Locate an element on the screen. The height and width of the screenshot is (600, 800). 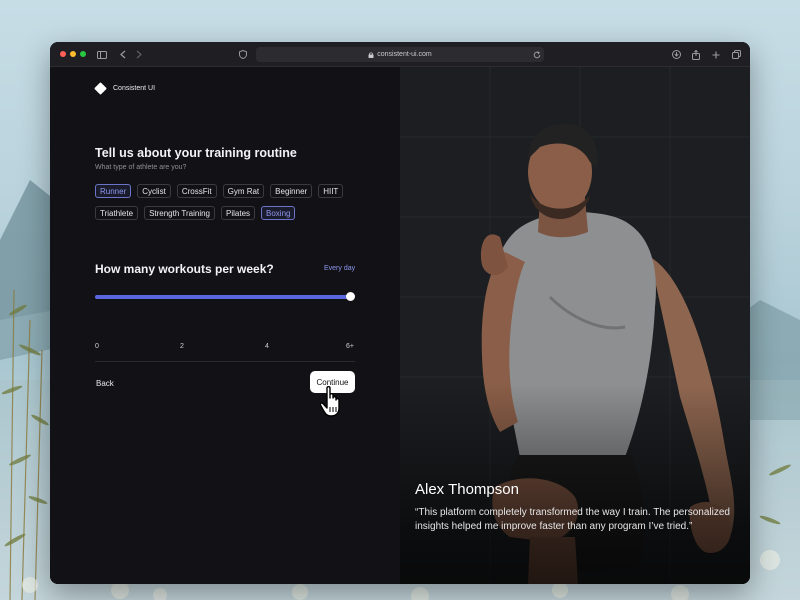
chip-gym-rat: Gym Rat is located at coordinates (243, 191).